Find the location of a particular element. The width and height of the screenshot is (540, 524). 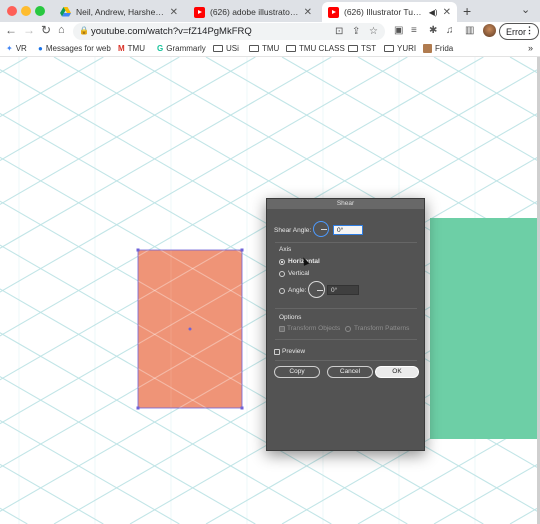

bookmark-yuri: YURI is located at coordinates (400, 48).